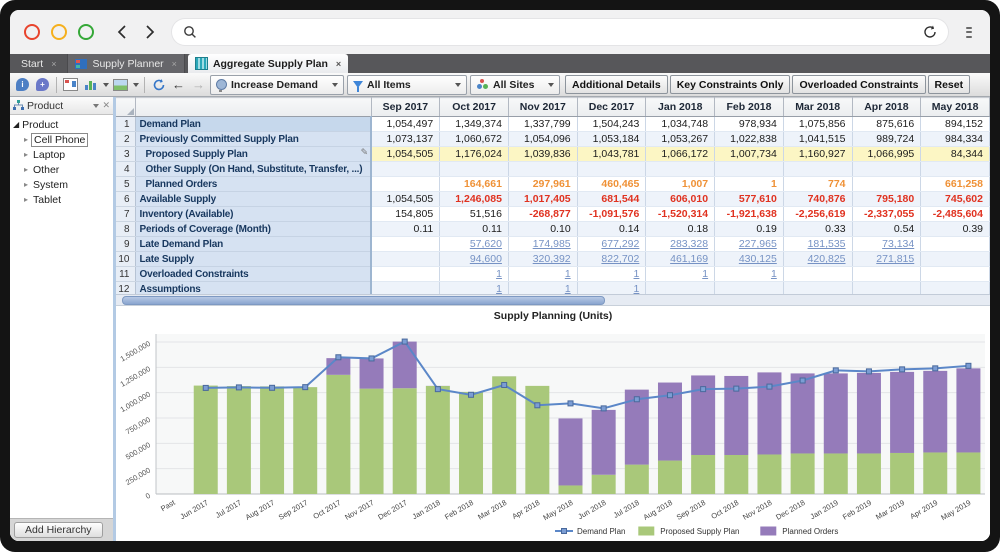 This screenshot has width=1000, height=552. Describe the element at coordinates (126, 199) in the screenshot. I see `row-number: 6` at that location.